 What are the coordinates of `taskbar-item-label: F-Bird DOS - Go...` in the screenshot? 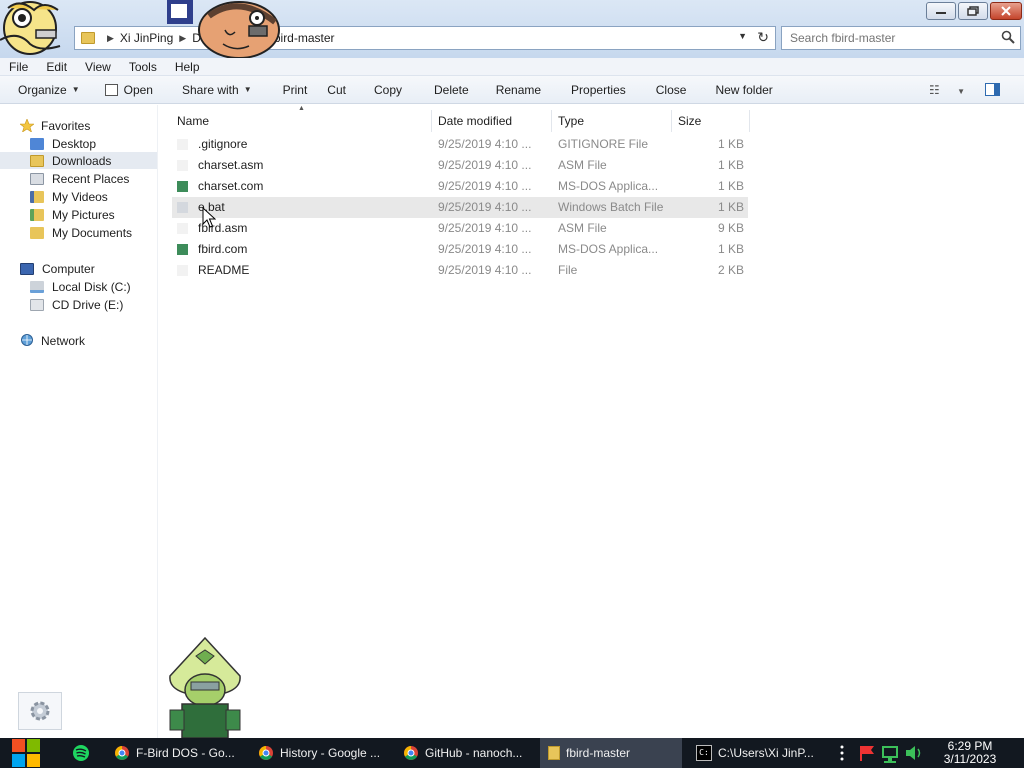 It's located at (185, 753).